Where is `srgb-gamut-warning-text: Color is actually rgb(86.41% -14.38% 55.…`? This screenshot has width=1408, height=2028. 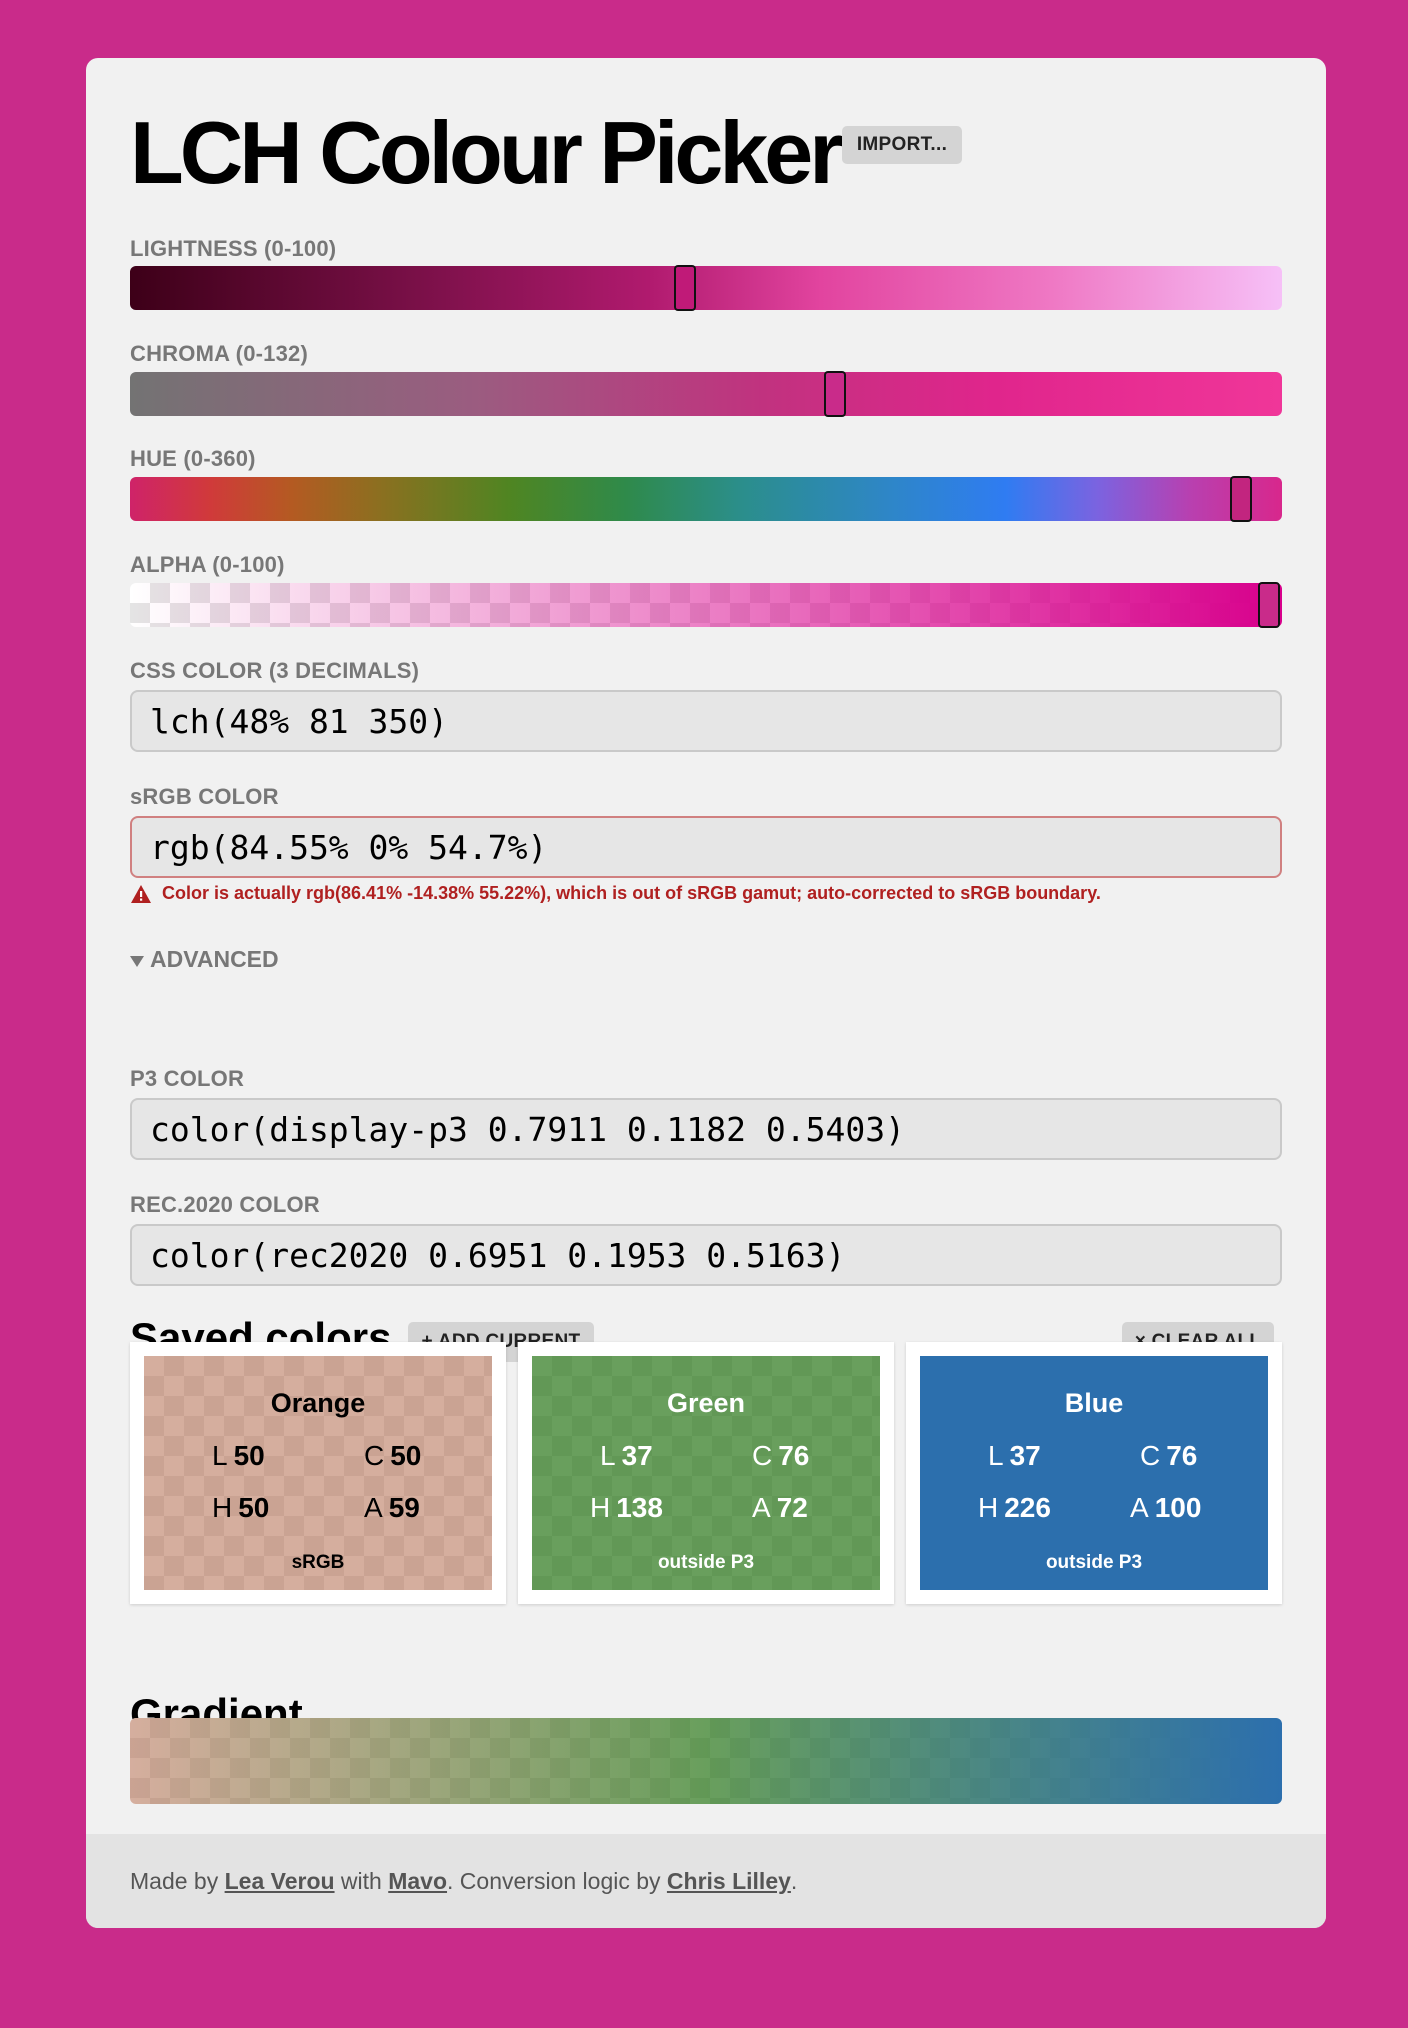 srgb-gamut-warning-text: Color is actually rgb(86.41% -14.38% 55.… is located at coordinates (631, 893).